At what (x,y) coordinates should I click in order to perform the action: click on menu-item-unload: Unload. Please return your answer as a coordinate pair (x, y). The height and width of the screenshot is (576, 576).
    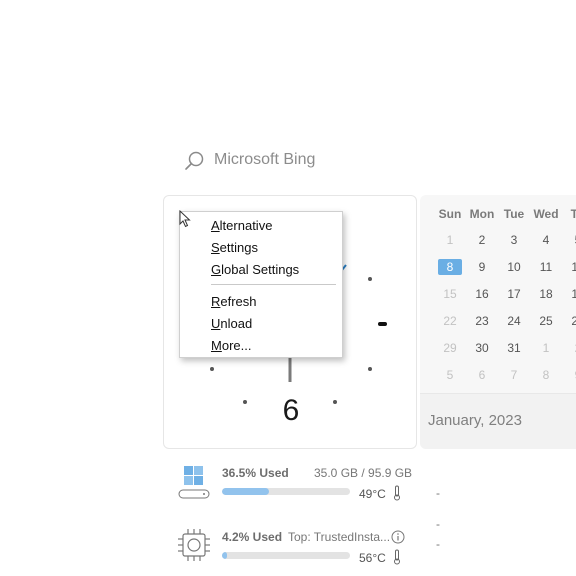
    Looking at the image, I should click on (231, 323).